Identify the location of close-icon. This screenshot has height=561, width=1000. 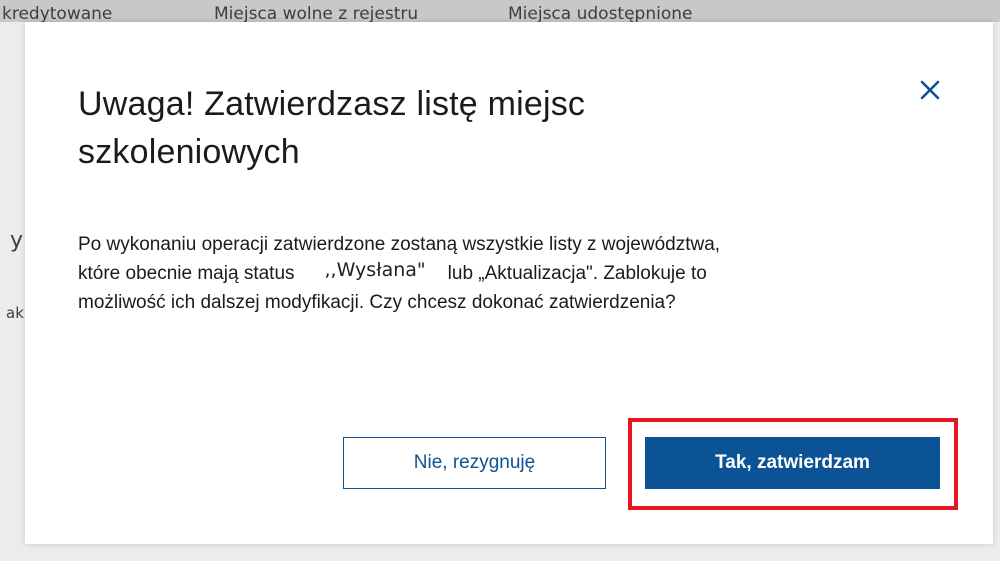
(930, 90).